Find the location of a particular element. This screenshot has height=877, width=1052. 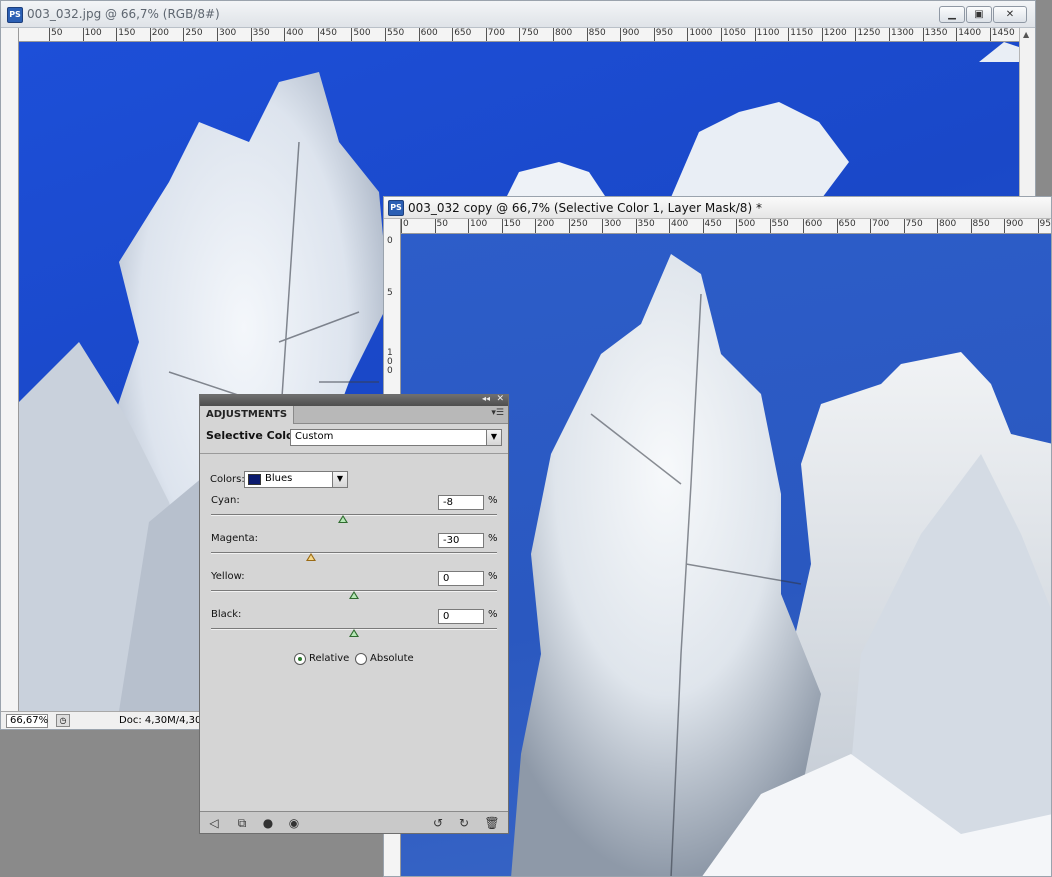

ruler-tick-label: 650 is located at coordinates (847, 224).